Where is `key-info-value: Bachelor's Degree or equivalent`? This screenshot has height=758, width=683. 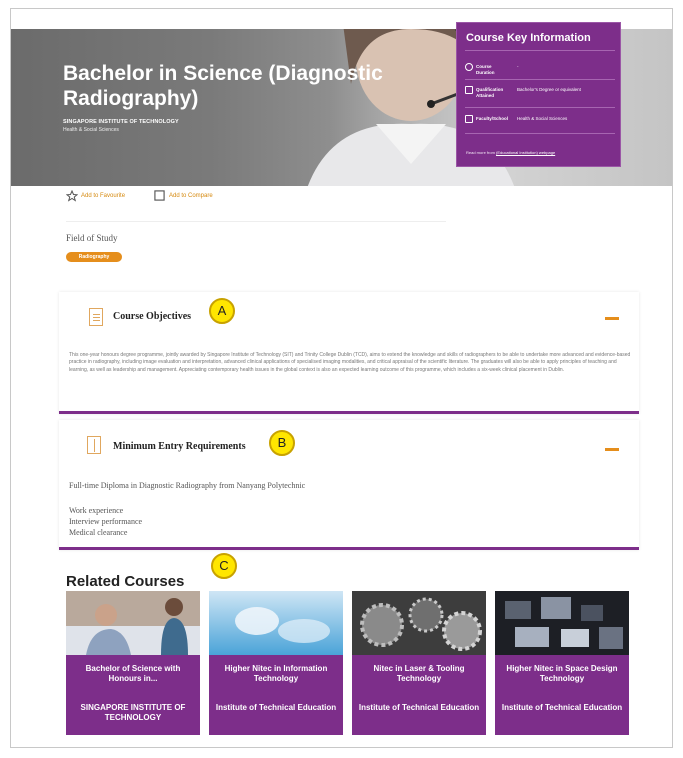
key-info-value: Bachelor's Degree or equivalent is located at coordinates (549, 89).